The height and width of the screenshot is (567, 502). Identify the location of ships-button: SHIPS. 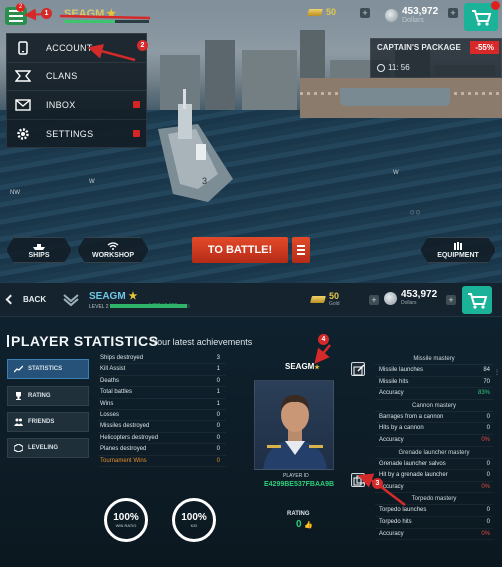
(39, 250).